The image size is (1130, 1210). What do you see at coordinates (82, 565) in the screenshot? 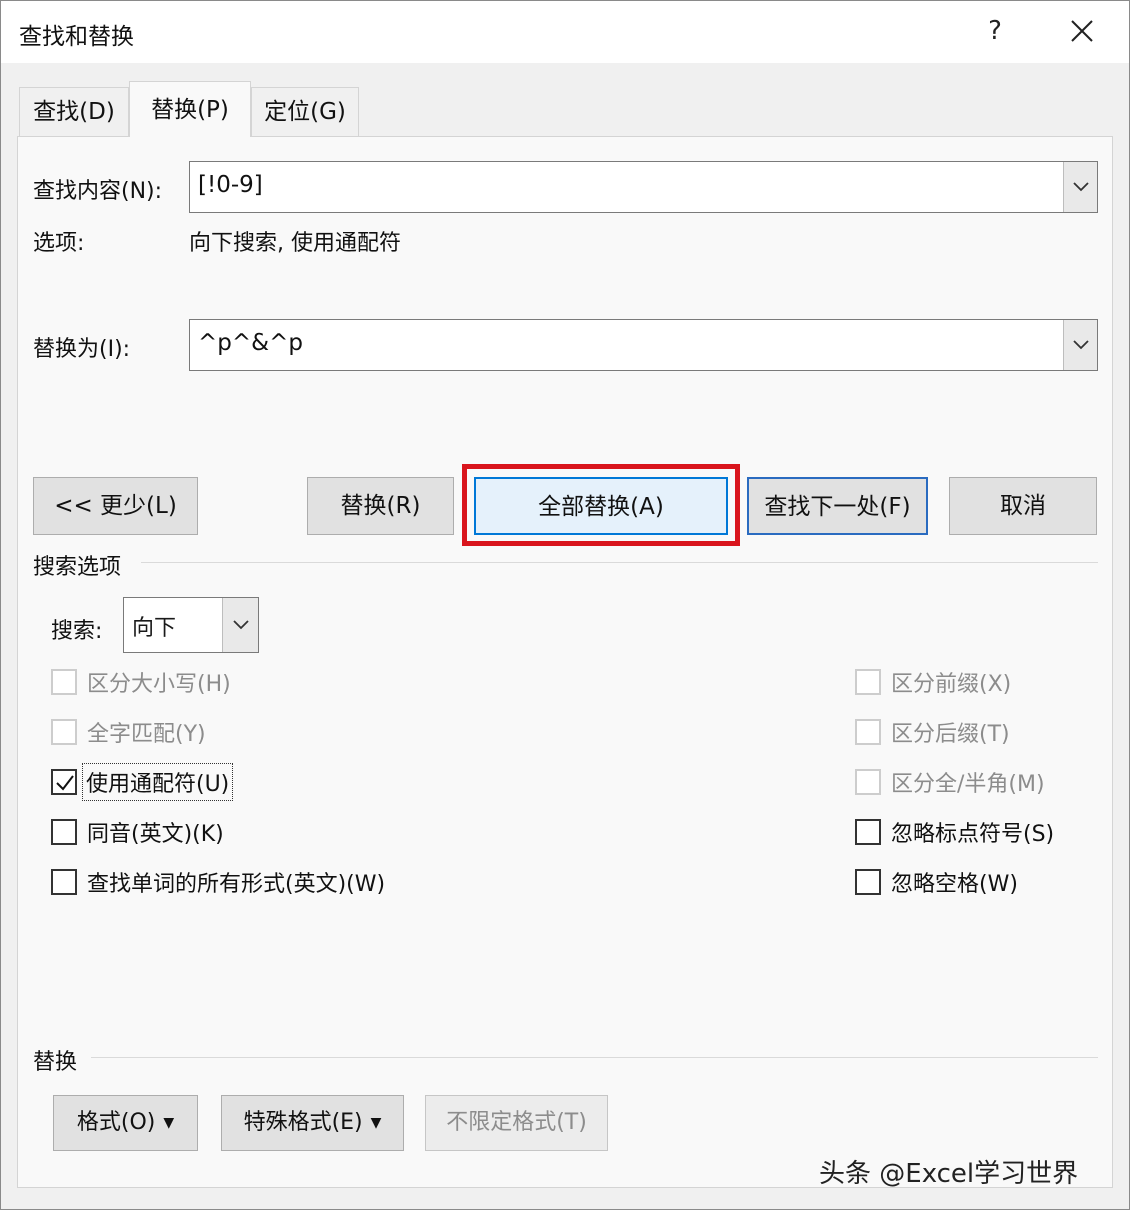
I see `search-options-title: 搜索选项` at bounding box center [82, 565].